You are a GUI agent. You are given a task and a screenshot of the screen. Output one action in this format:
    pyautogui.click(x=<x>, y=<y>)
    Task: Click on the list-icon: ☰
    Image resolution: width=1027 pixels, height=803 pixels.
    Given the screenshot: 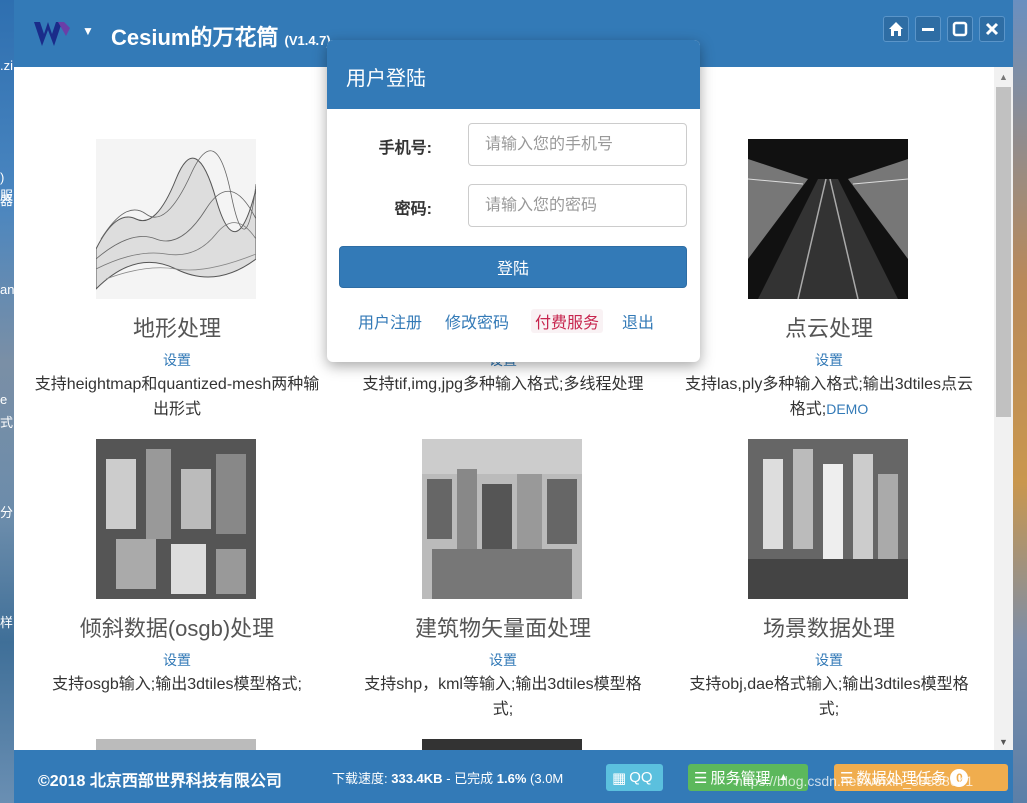 What is the action you would take?
    pyautogui.click(x=701, y=778)
    